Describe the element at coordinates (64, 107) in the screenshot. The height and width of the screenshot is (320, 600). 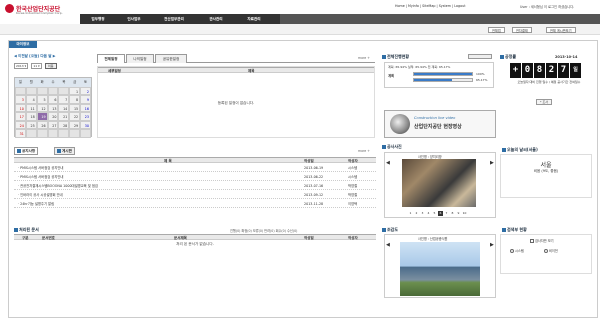
I see `calendar-day: 14` at that location.